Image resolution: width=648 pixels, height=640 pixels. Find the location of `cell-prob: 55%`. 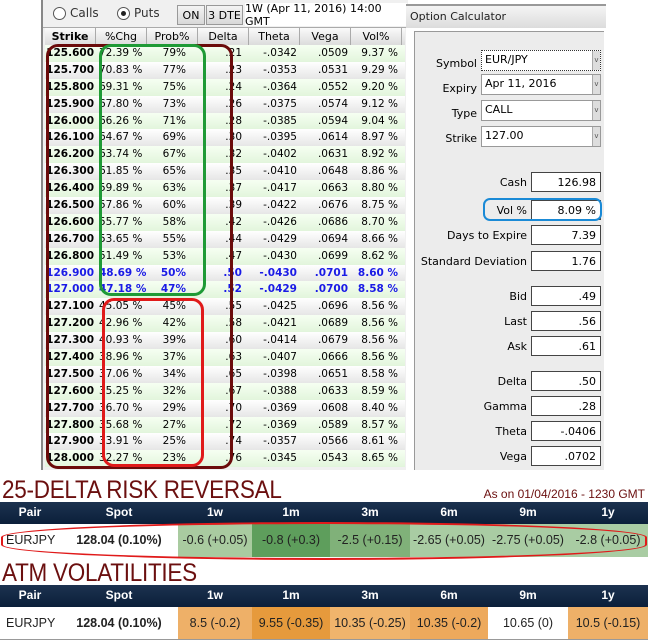

cell-prob: 55% is located at coordinates (174, 238).